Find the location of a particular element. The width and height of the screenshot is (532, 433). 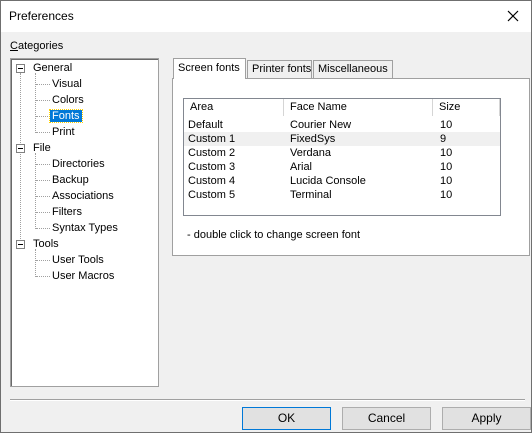

window-title: Preferences is located at coordinates (41, 16).